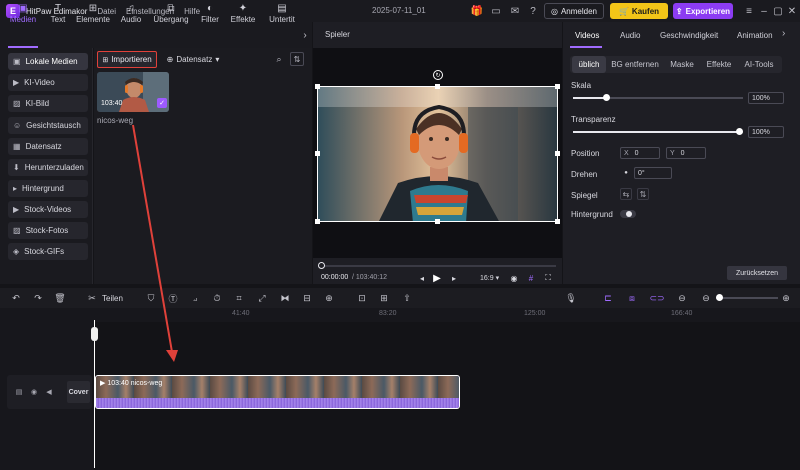 This screenshot has width=800, height=470. Describe the element at coordinates (384, 298) in the screenshot. I see `screen-icon: ⊞` at that location.